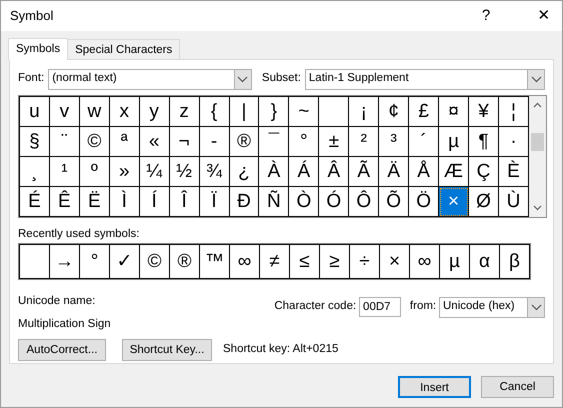 Image resolution: width=563 pixels, height=408 pixels. What do you see at coordinates (154, 171) in the screenshot?
I see `symbol-cell: ¼` at bounding box center [154, 171].